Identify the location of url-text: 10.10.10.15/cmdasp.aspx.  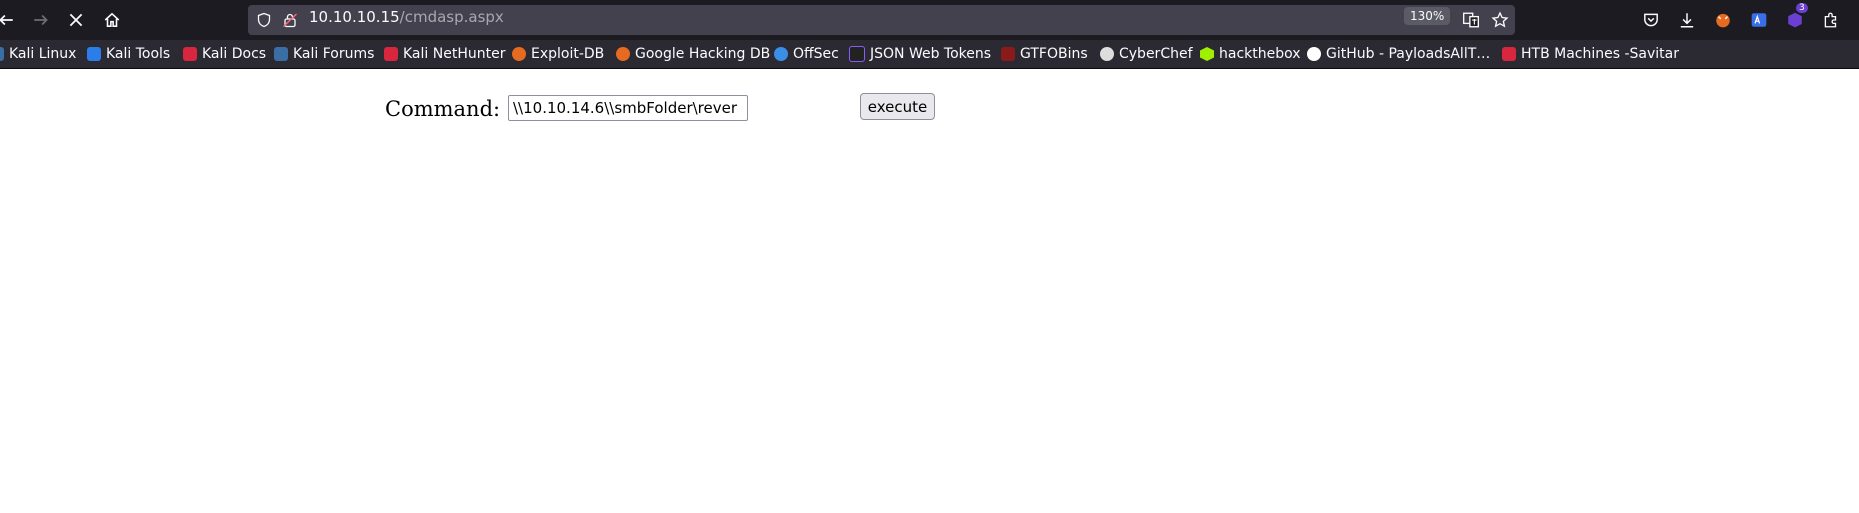
(406, 17).